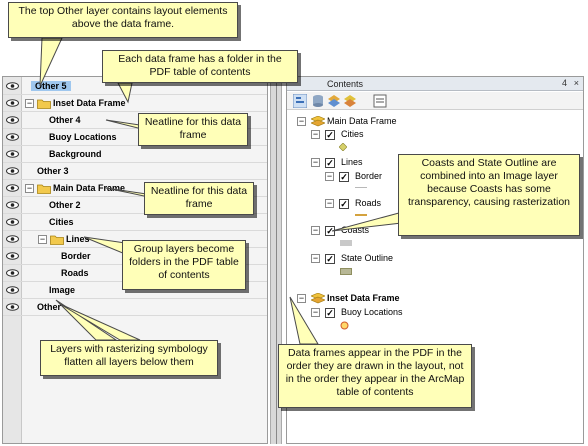 The width and height of the screenshot is (588, 446). Describe the element at coordinates (346, 243) in the screenshot. I see `coasts-fill-swatch` at that location.